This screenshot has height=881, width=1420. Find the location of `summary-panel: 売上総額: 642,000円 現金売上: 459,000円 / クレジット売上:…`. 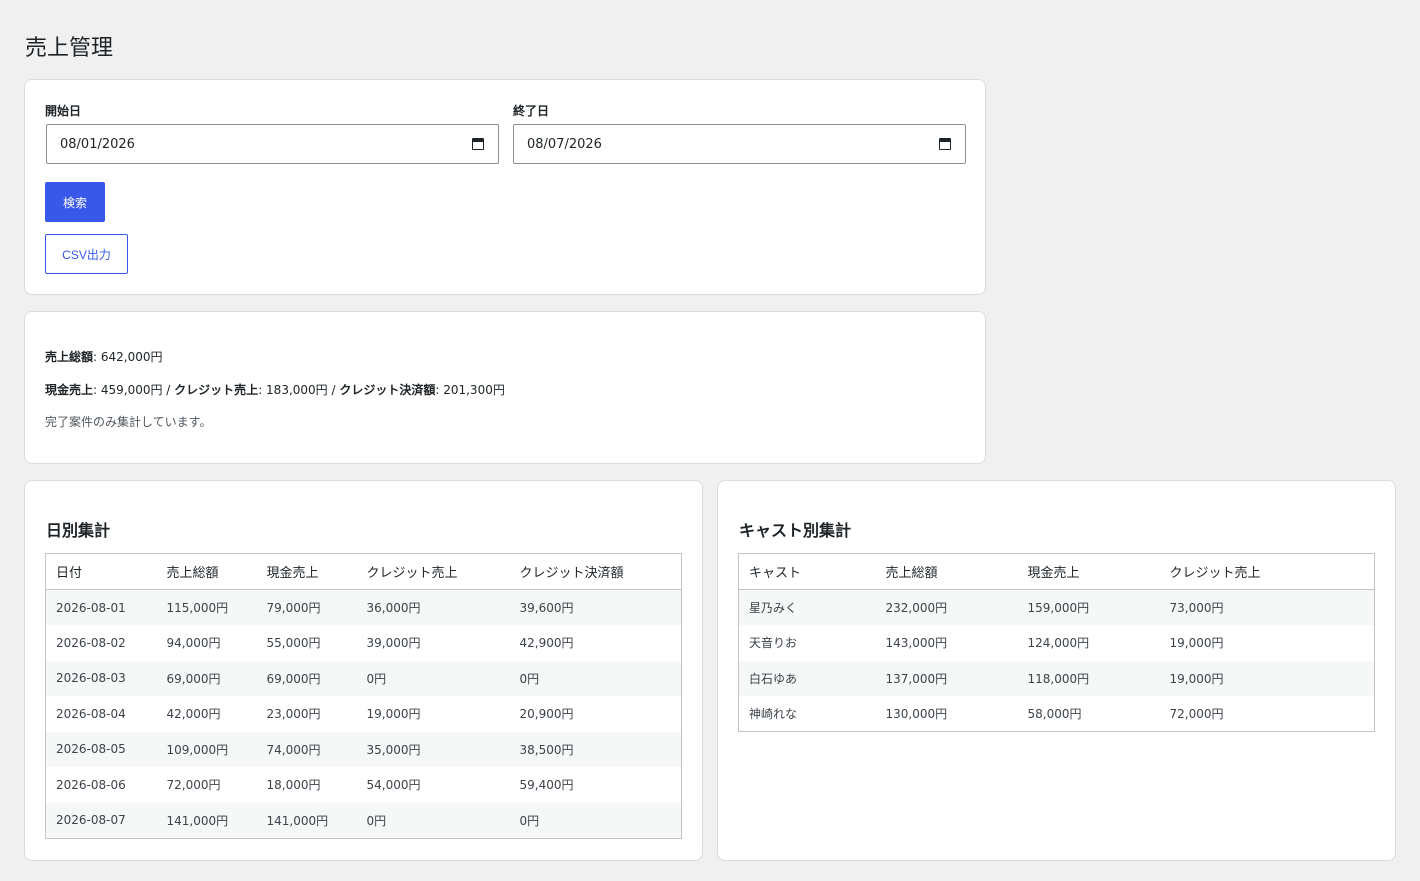

summary-panel: 売上総額: 642,000円 現金売上: 459,000円 / クレジット売上:… is located at coordinates (505, 387).